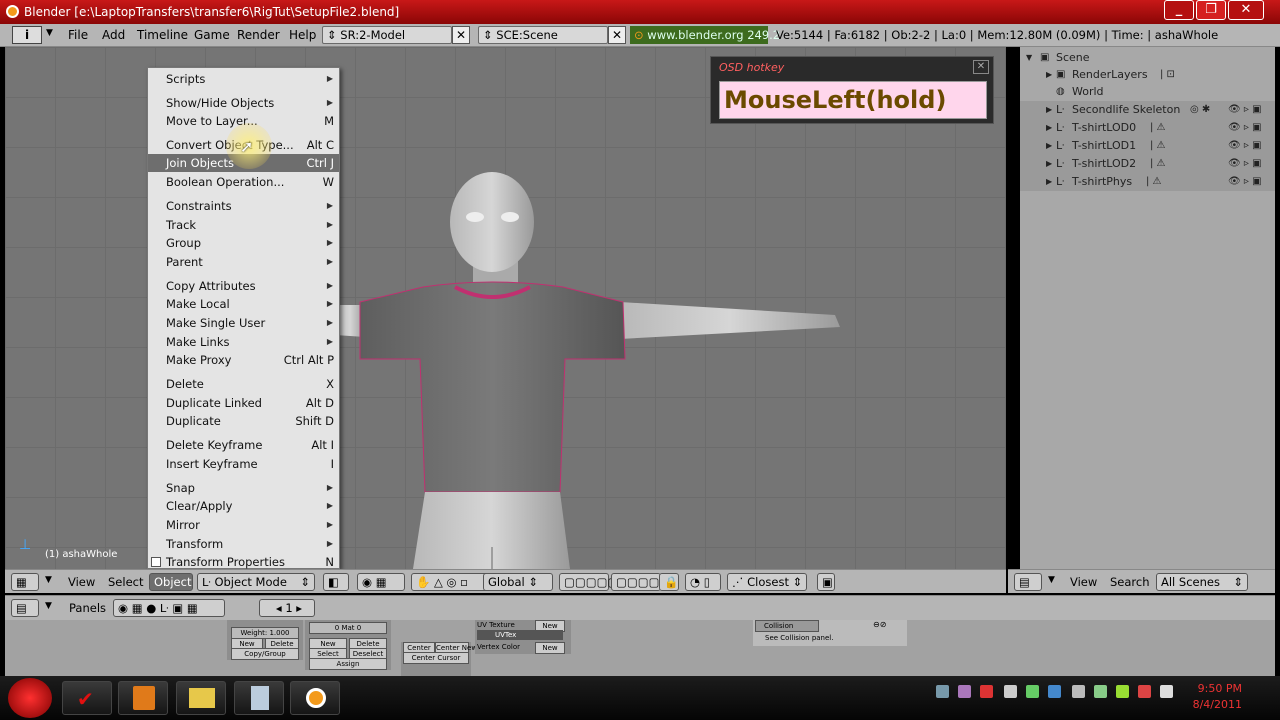 This screenshot has width=1280, height=720. I want to click on delete-screen-button: ✕, so click(461, 35).